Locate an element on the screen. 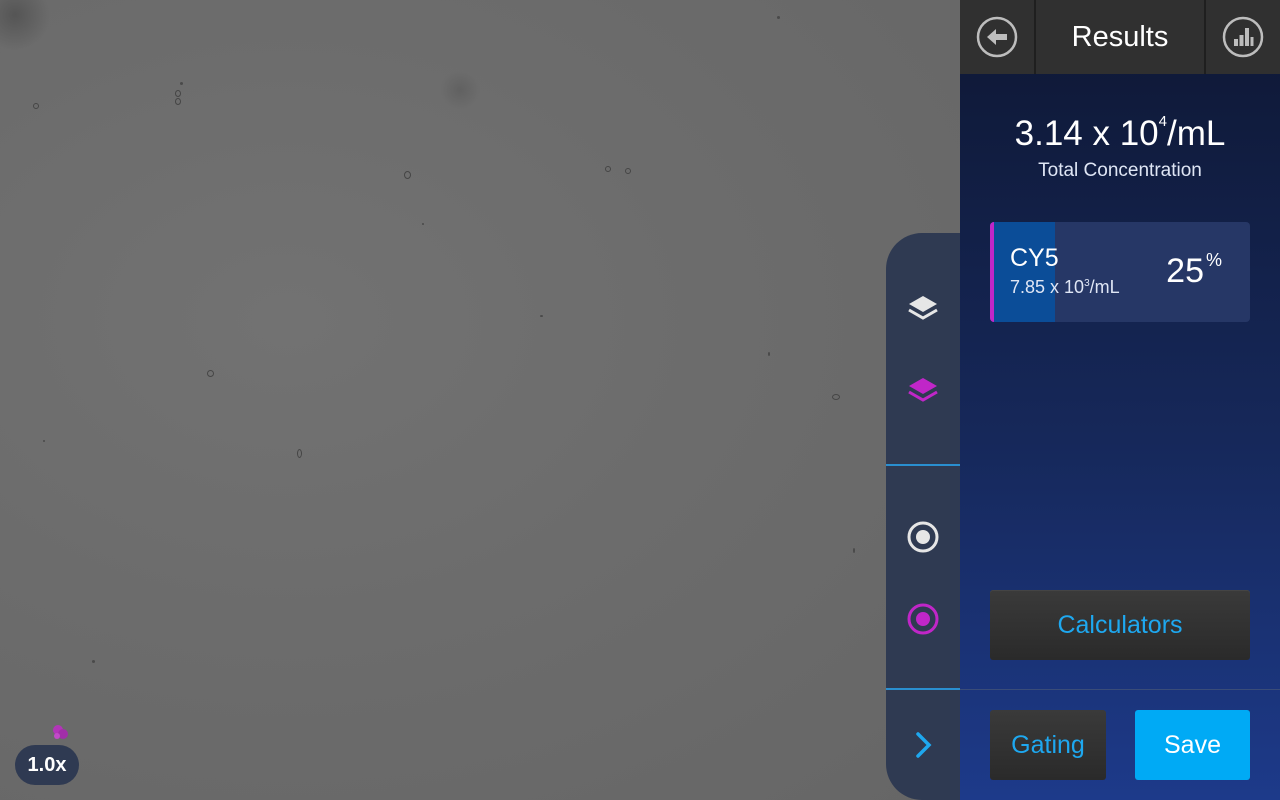 The height and width of the screenshot is (800, 1280). chevron-right-icon is located at coordinates (924, 745).